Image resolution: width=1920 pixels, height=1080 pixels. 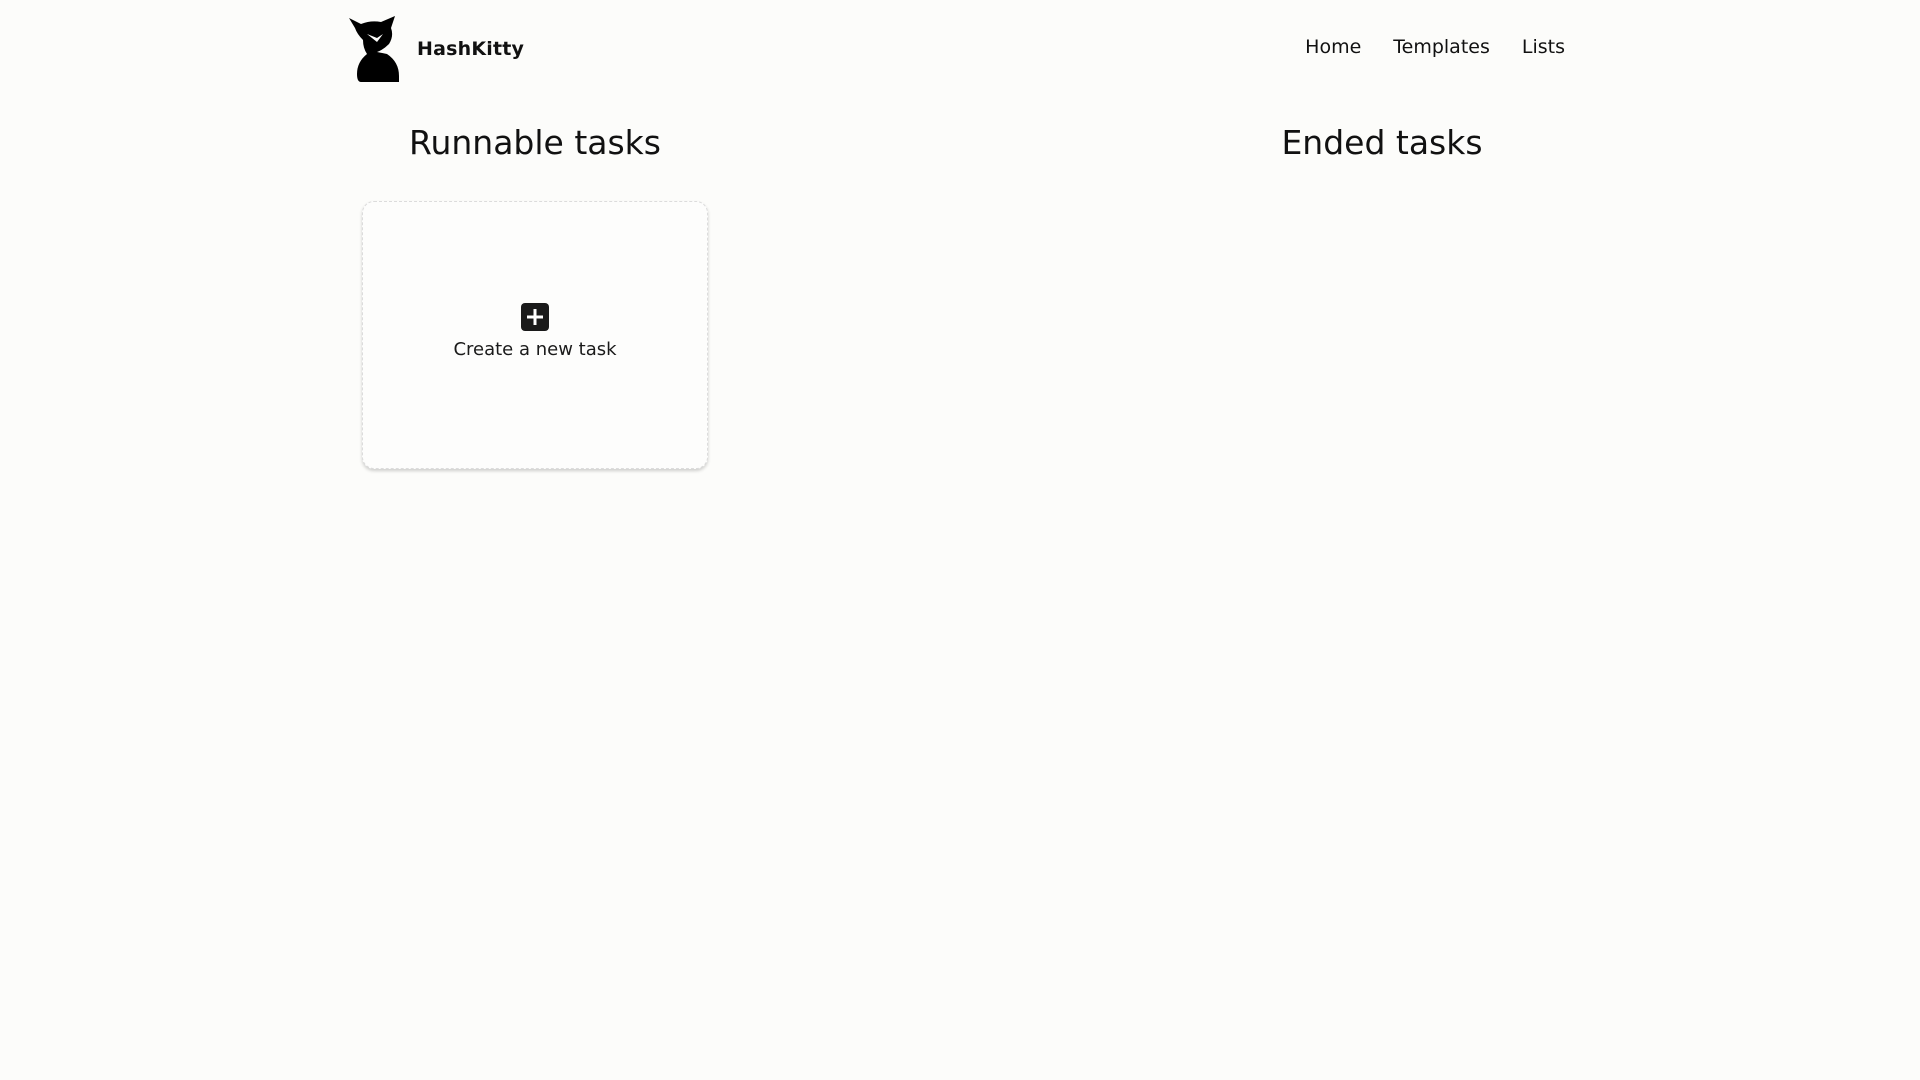 I want to click on nav-templates: Templates, so click(x=1441, y=47).